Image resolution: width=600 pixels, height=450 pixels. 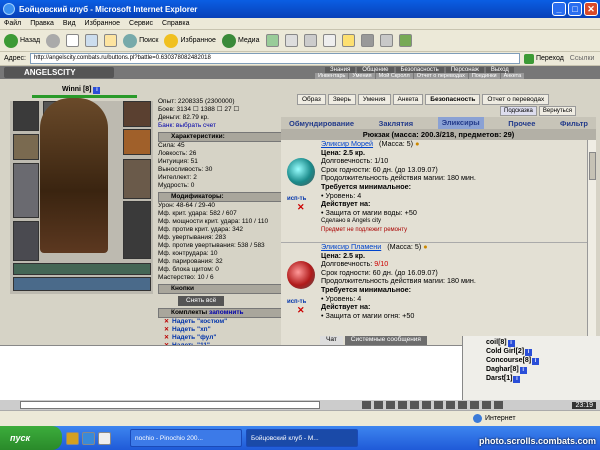 I want to click on weapon-slot, so click(x=26, y=190).